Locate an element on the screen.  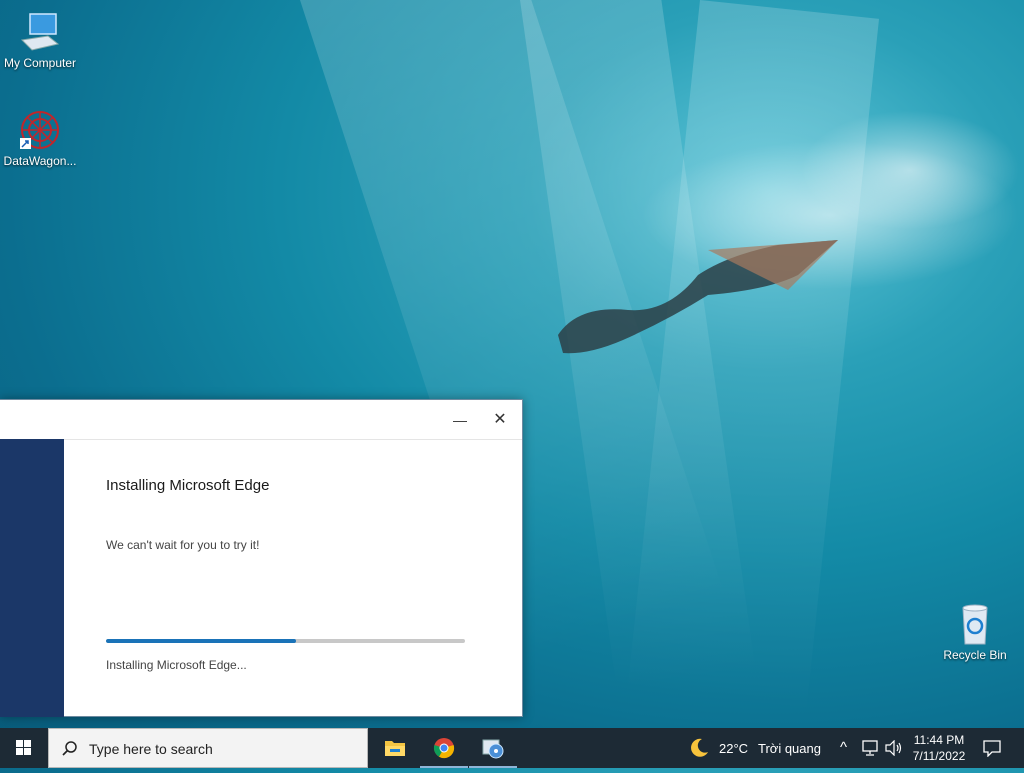
file-explorer-icon is located at coordinates (395, 748).